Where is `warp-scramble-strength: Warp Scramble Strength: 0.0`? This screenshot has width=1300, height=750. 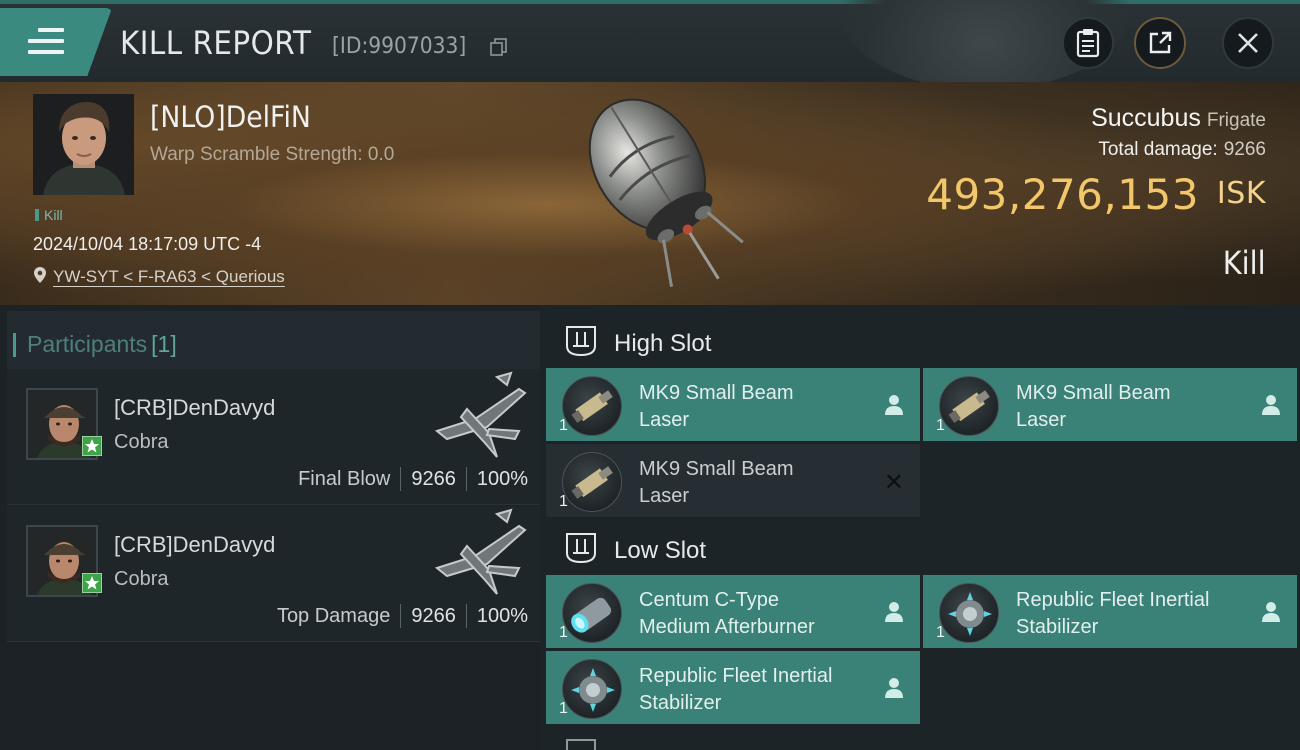
warp-scramble-strength: Warp Scramble Strength: 0.0 is located at coordinates (272, 154).